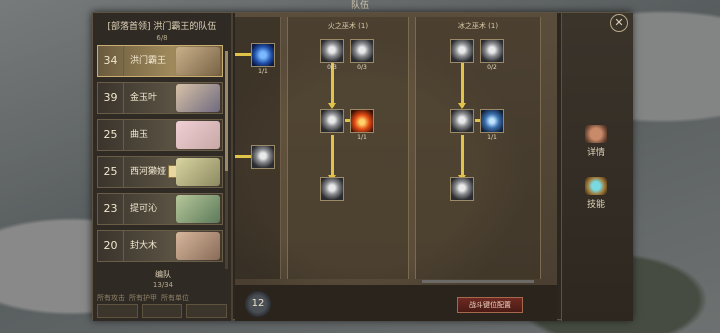 The image size is (720, 333). Describe the element at coordinates (207, 311) in the screenshot. I see `save-team-button` at that location.